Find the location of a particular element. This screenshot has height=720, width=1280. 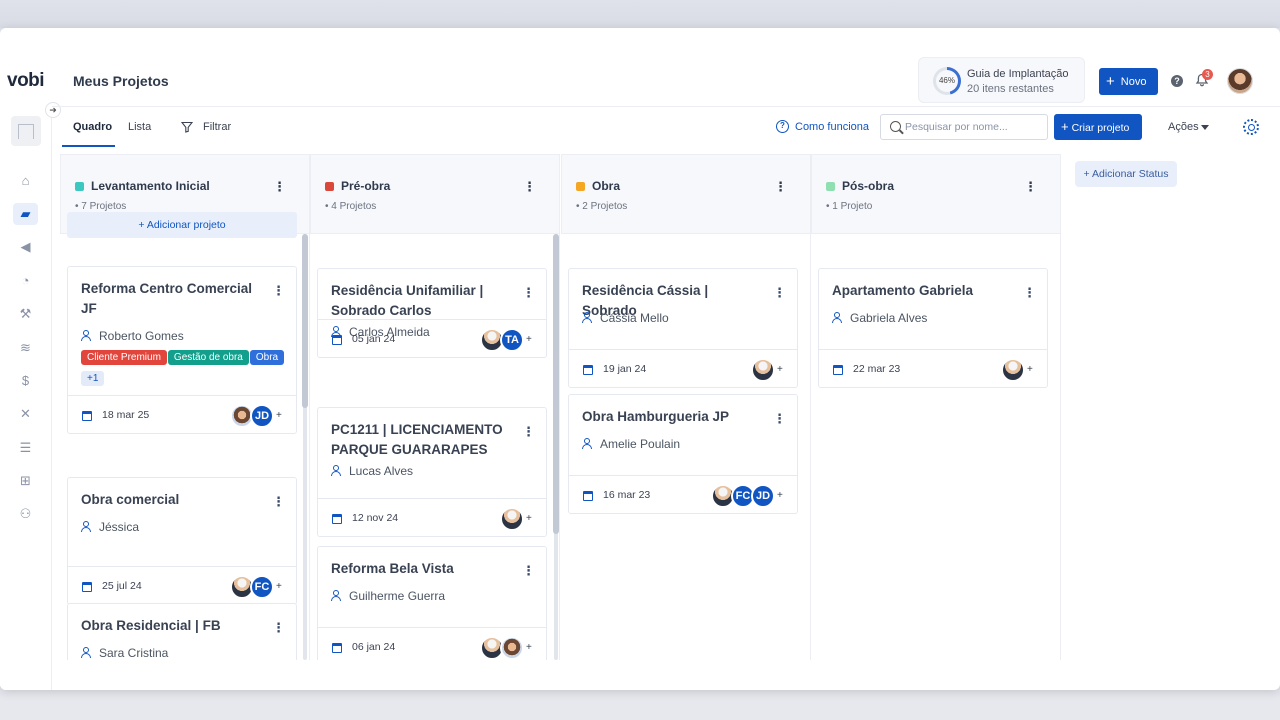

tag-badge: Cliente Premium is located at coordinates (124, 357).